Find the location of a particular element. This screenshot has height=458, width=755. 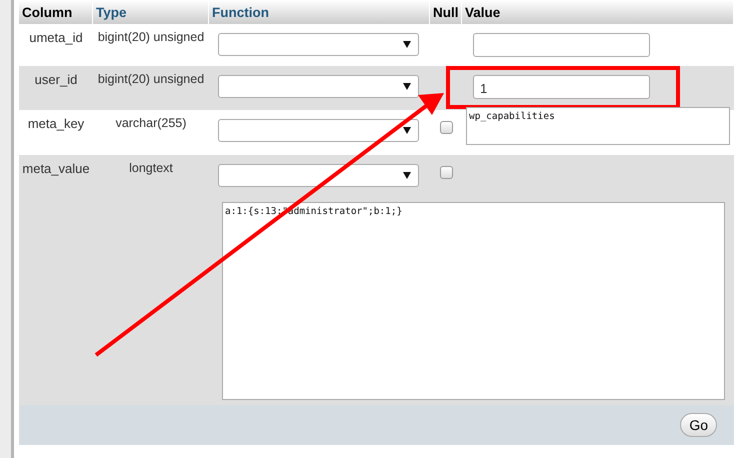

value-field: 1 is located at coordinates (561, 87).